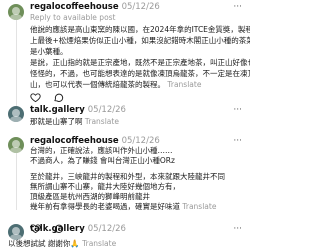 The width and height of the screenshot is (320, 250). I want to click on comment-actions, so click(53, 97).